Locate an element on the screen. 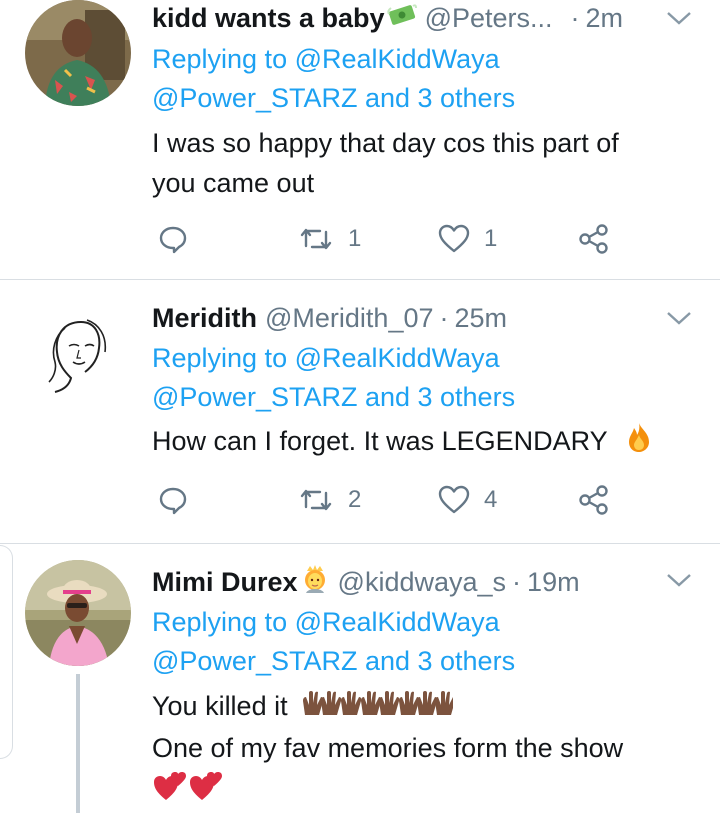  money-with-wings-emoji is located at coordinates (401, 18).